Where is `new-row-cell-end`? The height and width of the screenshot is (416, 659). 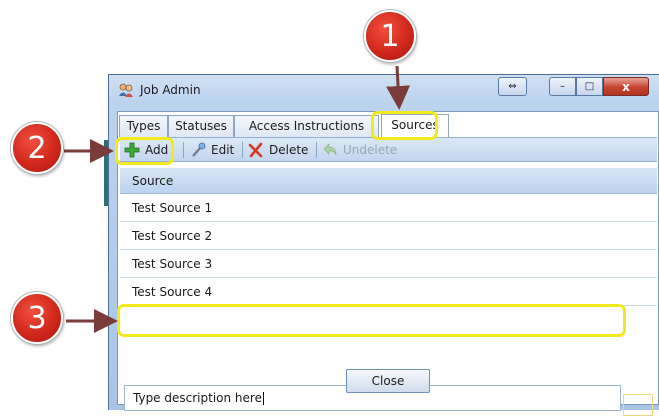 new-row-cell-end is located at coordinates (638, 405).